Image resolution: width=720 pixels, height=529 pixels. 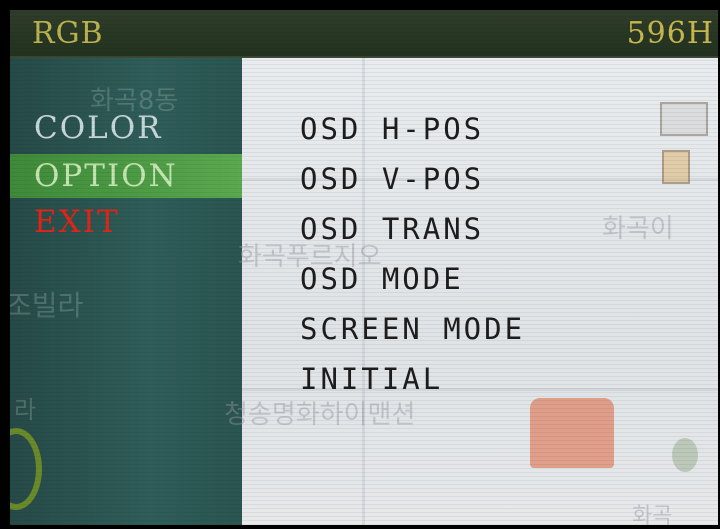 I want to click on map-label: 조빌라, so click(x=47, y=305).